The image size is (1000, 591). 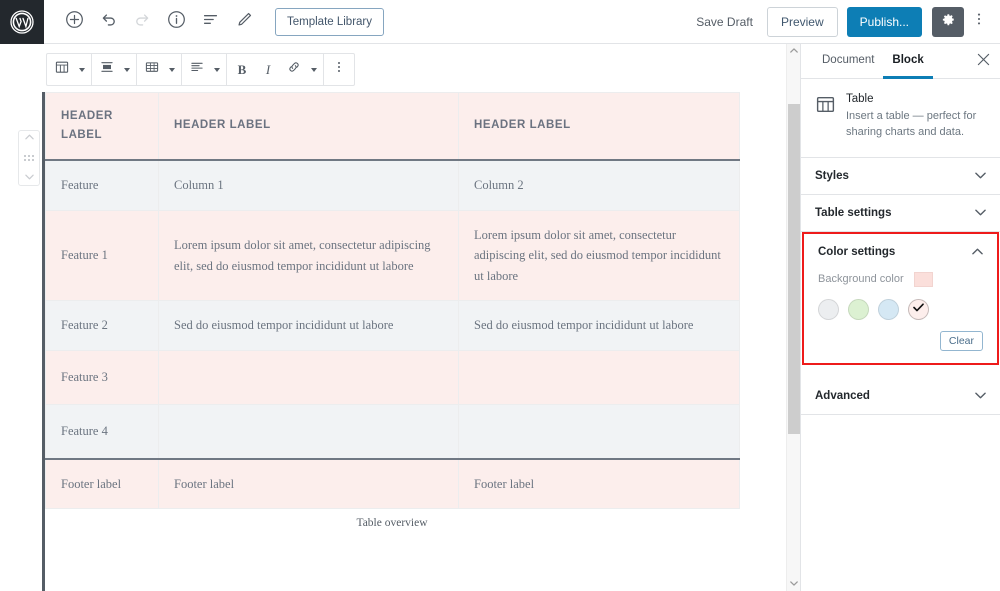 I want to click on vertical-align-button, so click(x=107, y=69).